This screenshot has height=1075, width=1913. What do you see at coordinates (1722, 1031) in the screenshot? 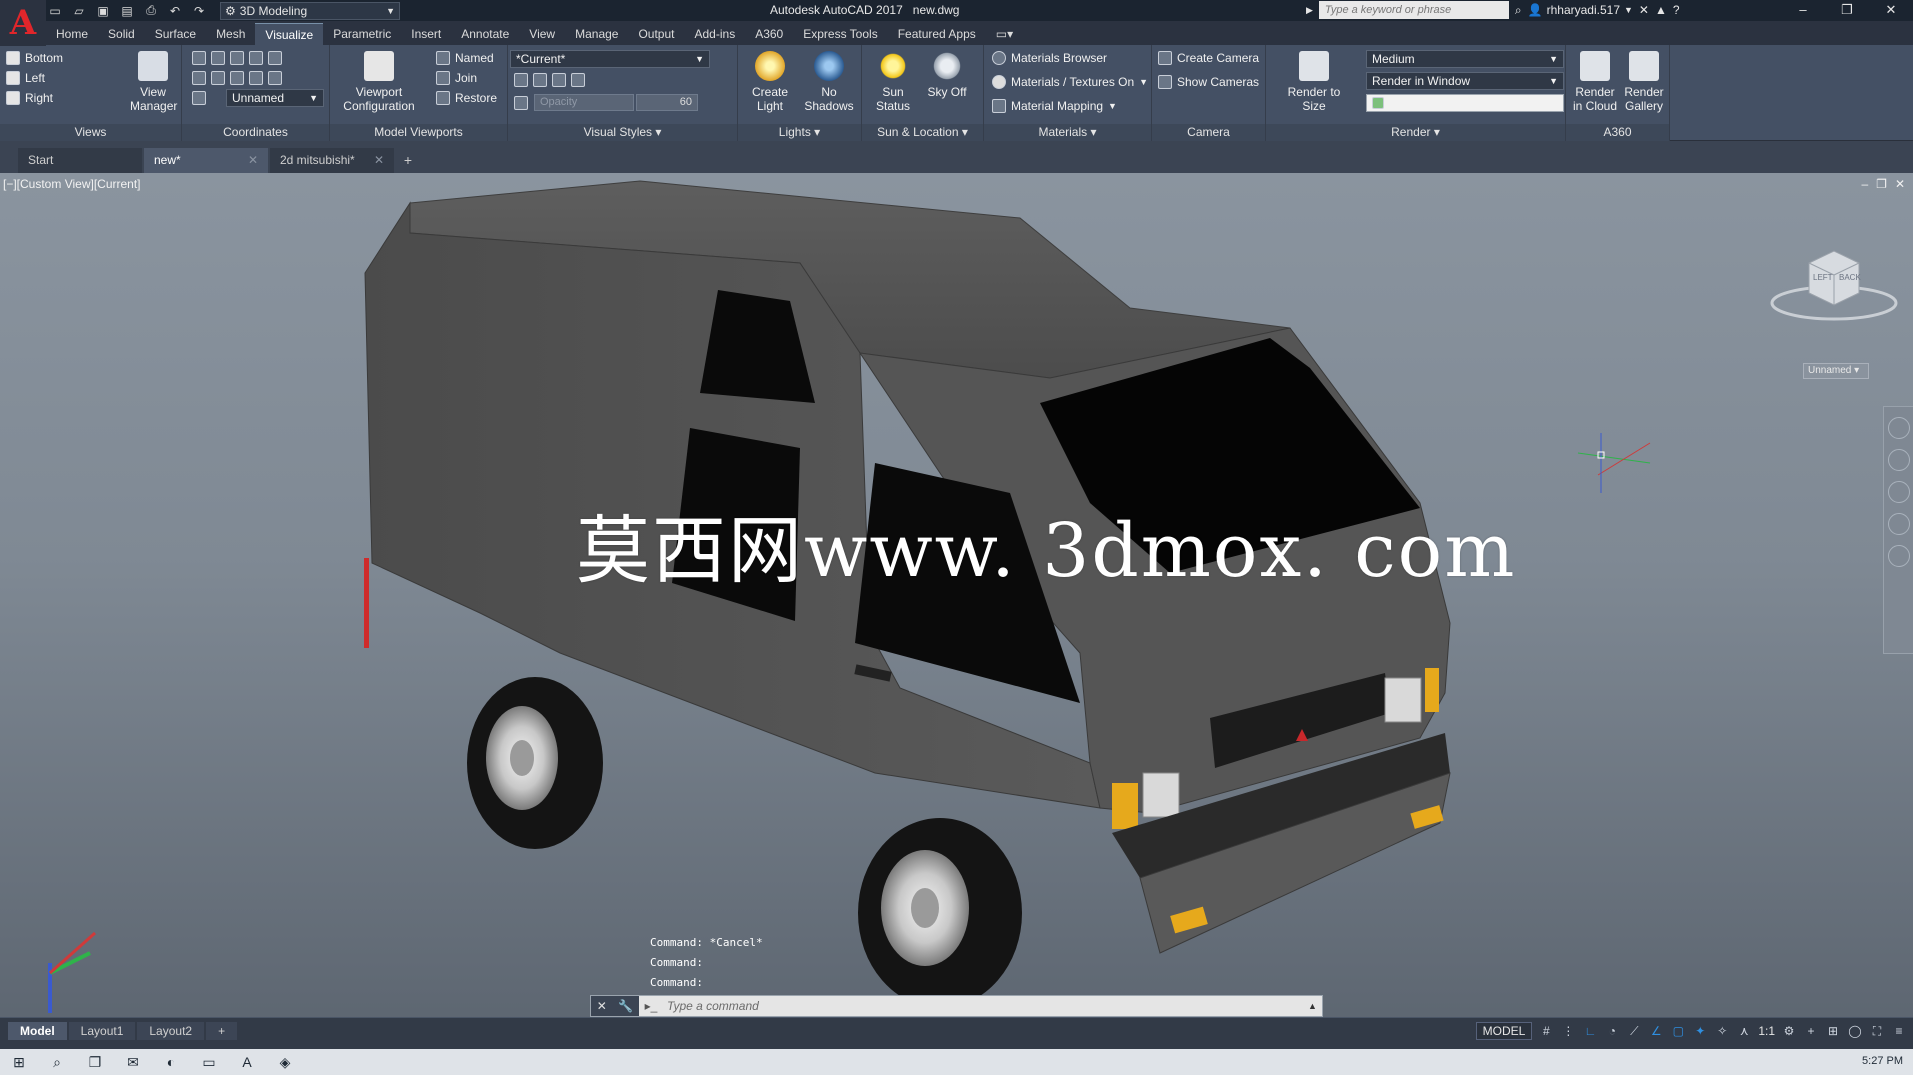
I see `auto-scale-icon: ✧` at bounding box center [1722, 1031].